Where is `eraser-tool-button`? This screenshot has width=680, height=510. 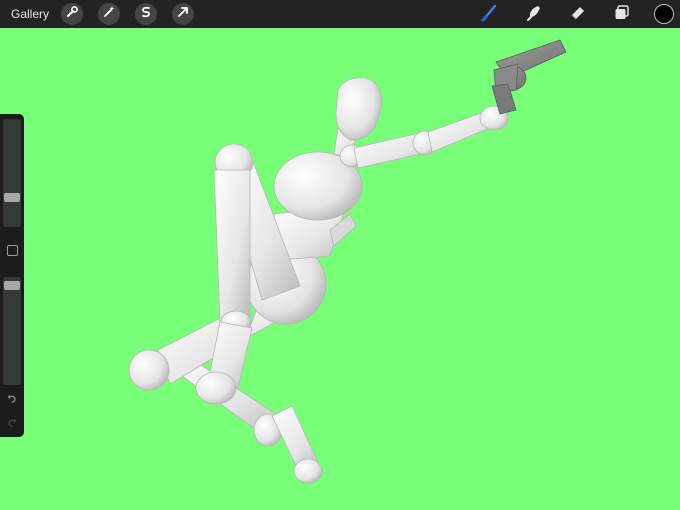
eraser-tool-button is located at coordinates (578, 14).